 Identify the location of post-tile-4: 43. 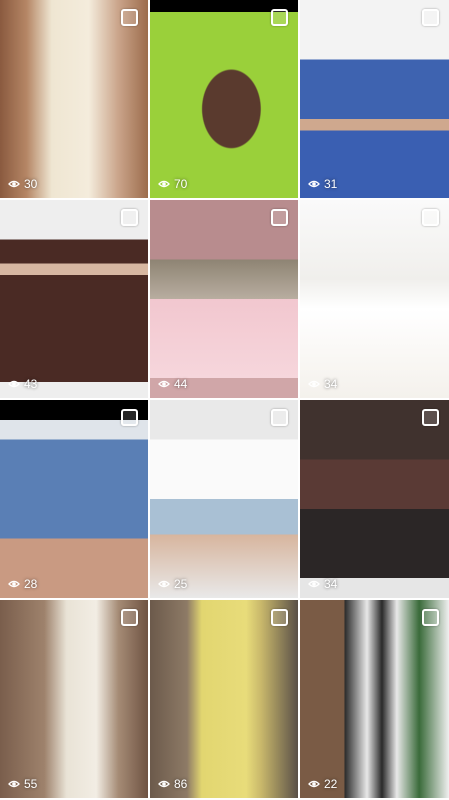
(74, 299).